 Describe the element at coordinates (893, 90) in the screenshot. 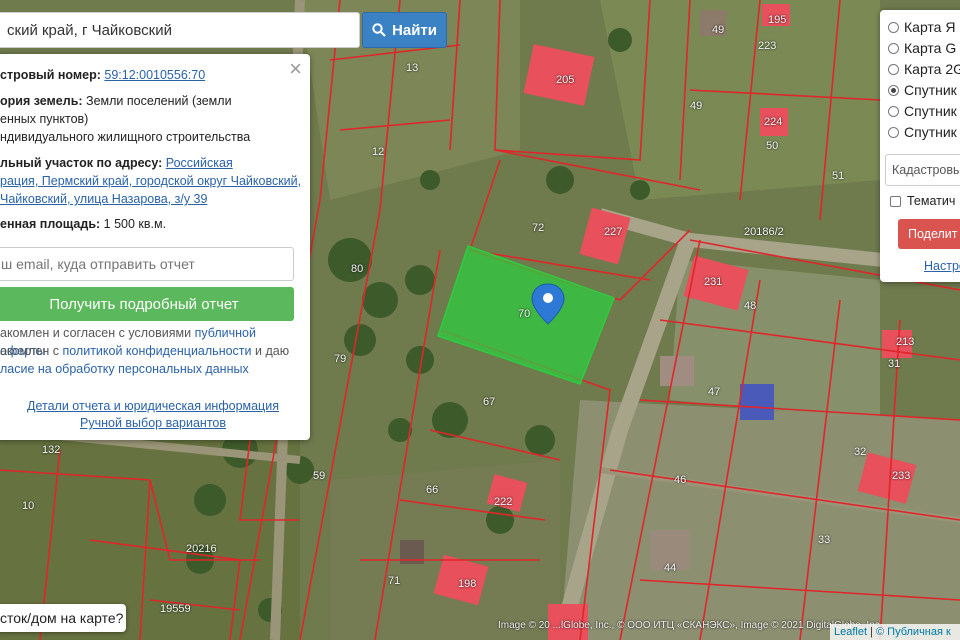

I see `radio-selected-icon` at that location.